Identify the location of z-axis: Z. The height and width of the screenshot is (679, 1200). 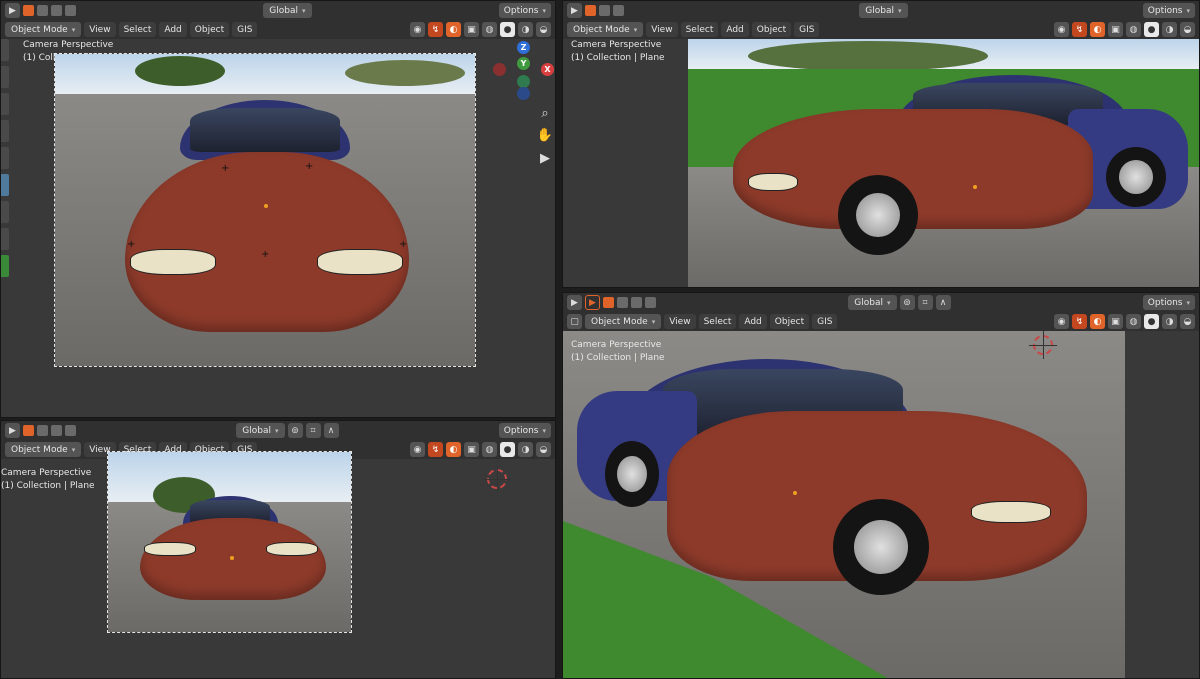
(523, 47).